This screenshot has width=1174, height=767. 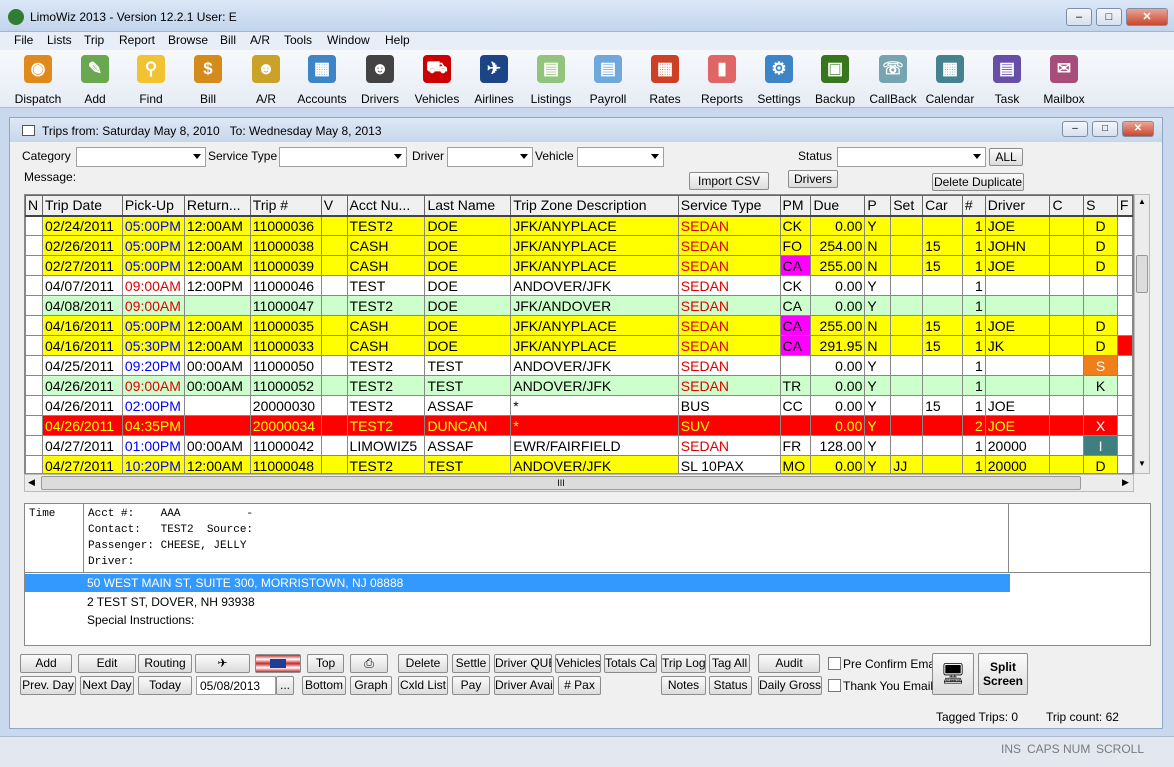 I want to click on grid-horizontal-scrollbar: ◀ III ▶, so click(x=579, y=483).